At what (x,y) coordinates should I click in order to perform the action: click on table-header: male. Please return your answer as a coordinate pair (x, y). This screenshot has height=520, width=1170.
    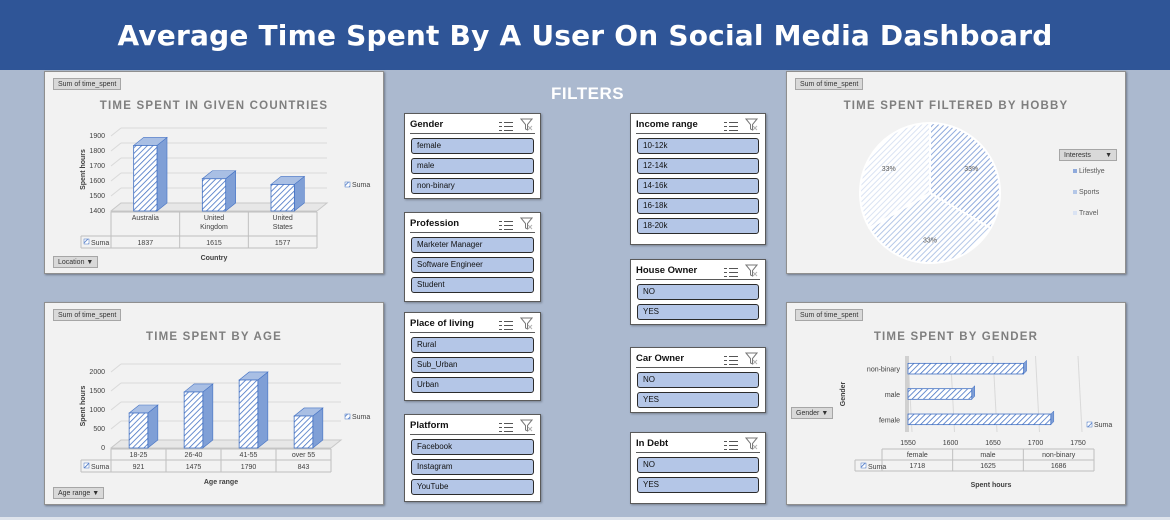
    Looking at the image, I should click on (987, 455).